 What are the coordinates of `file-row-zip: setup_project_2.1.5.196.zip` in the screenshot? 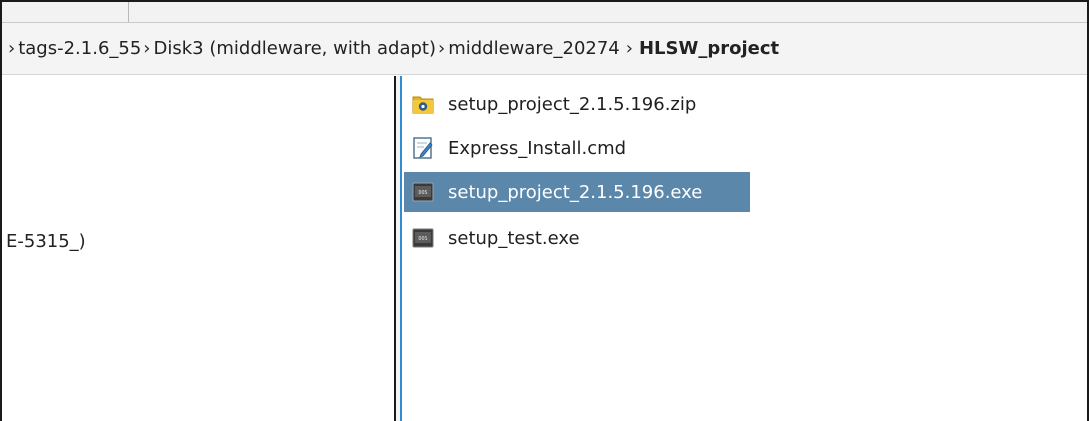 It's located at (569, 104).